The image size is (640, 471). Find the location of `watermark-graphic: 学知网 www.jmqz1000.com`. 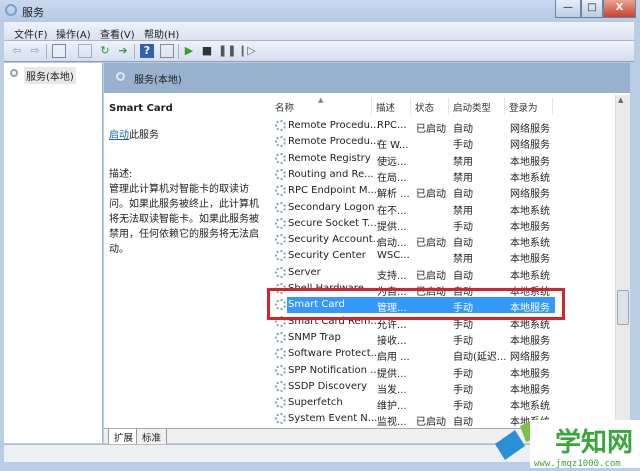

watermark-graphic: 学知网 www.jmqz1000.com is located at coordinates (567, 443).